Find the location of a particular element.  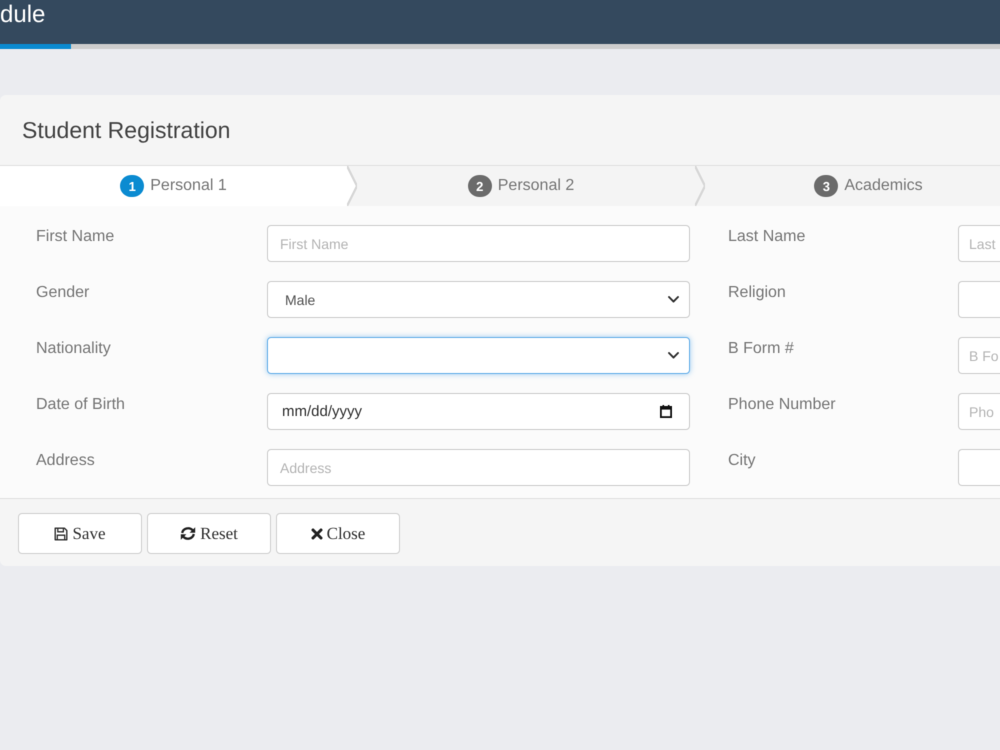

step-tab: 1 Personal 1 is located at coordinates (173, 186).